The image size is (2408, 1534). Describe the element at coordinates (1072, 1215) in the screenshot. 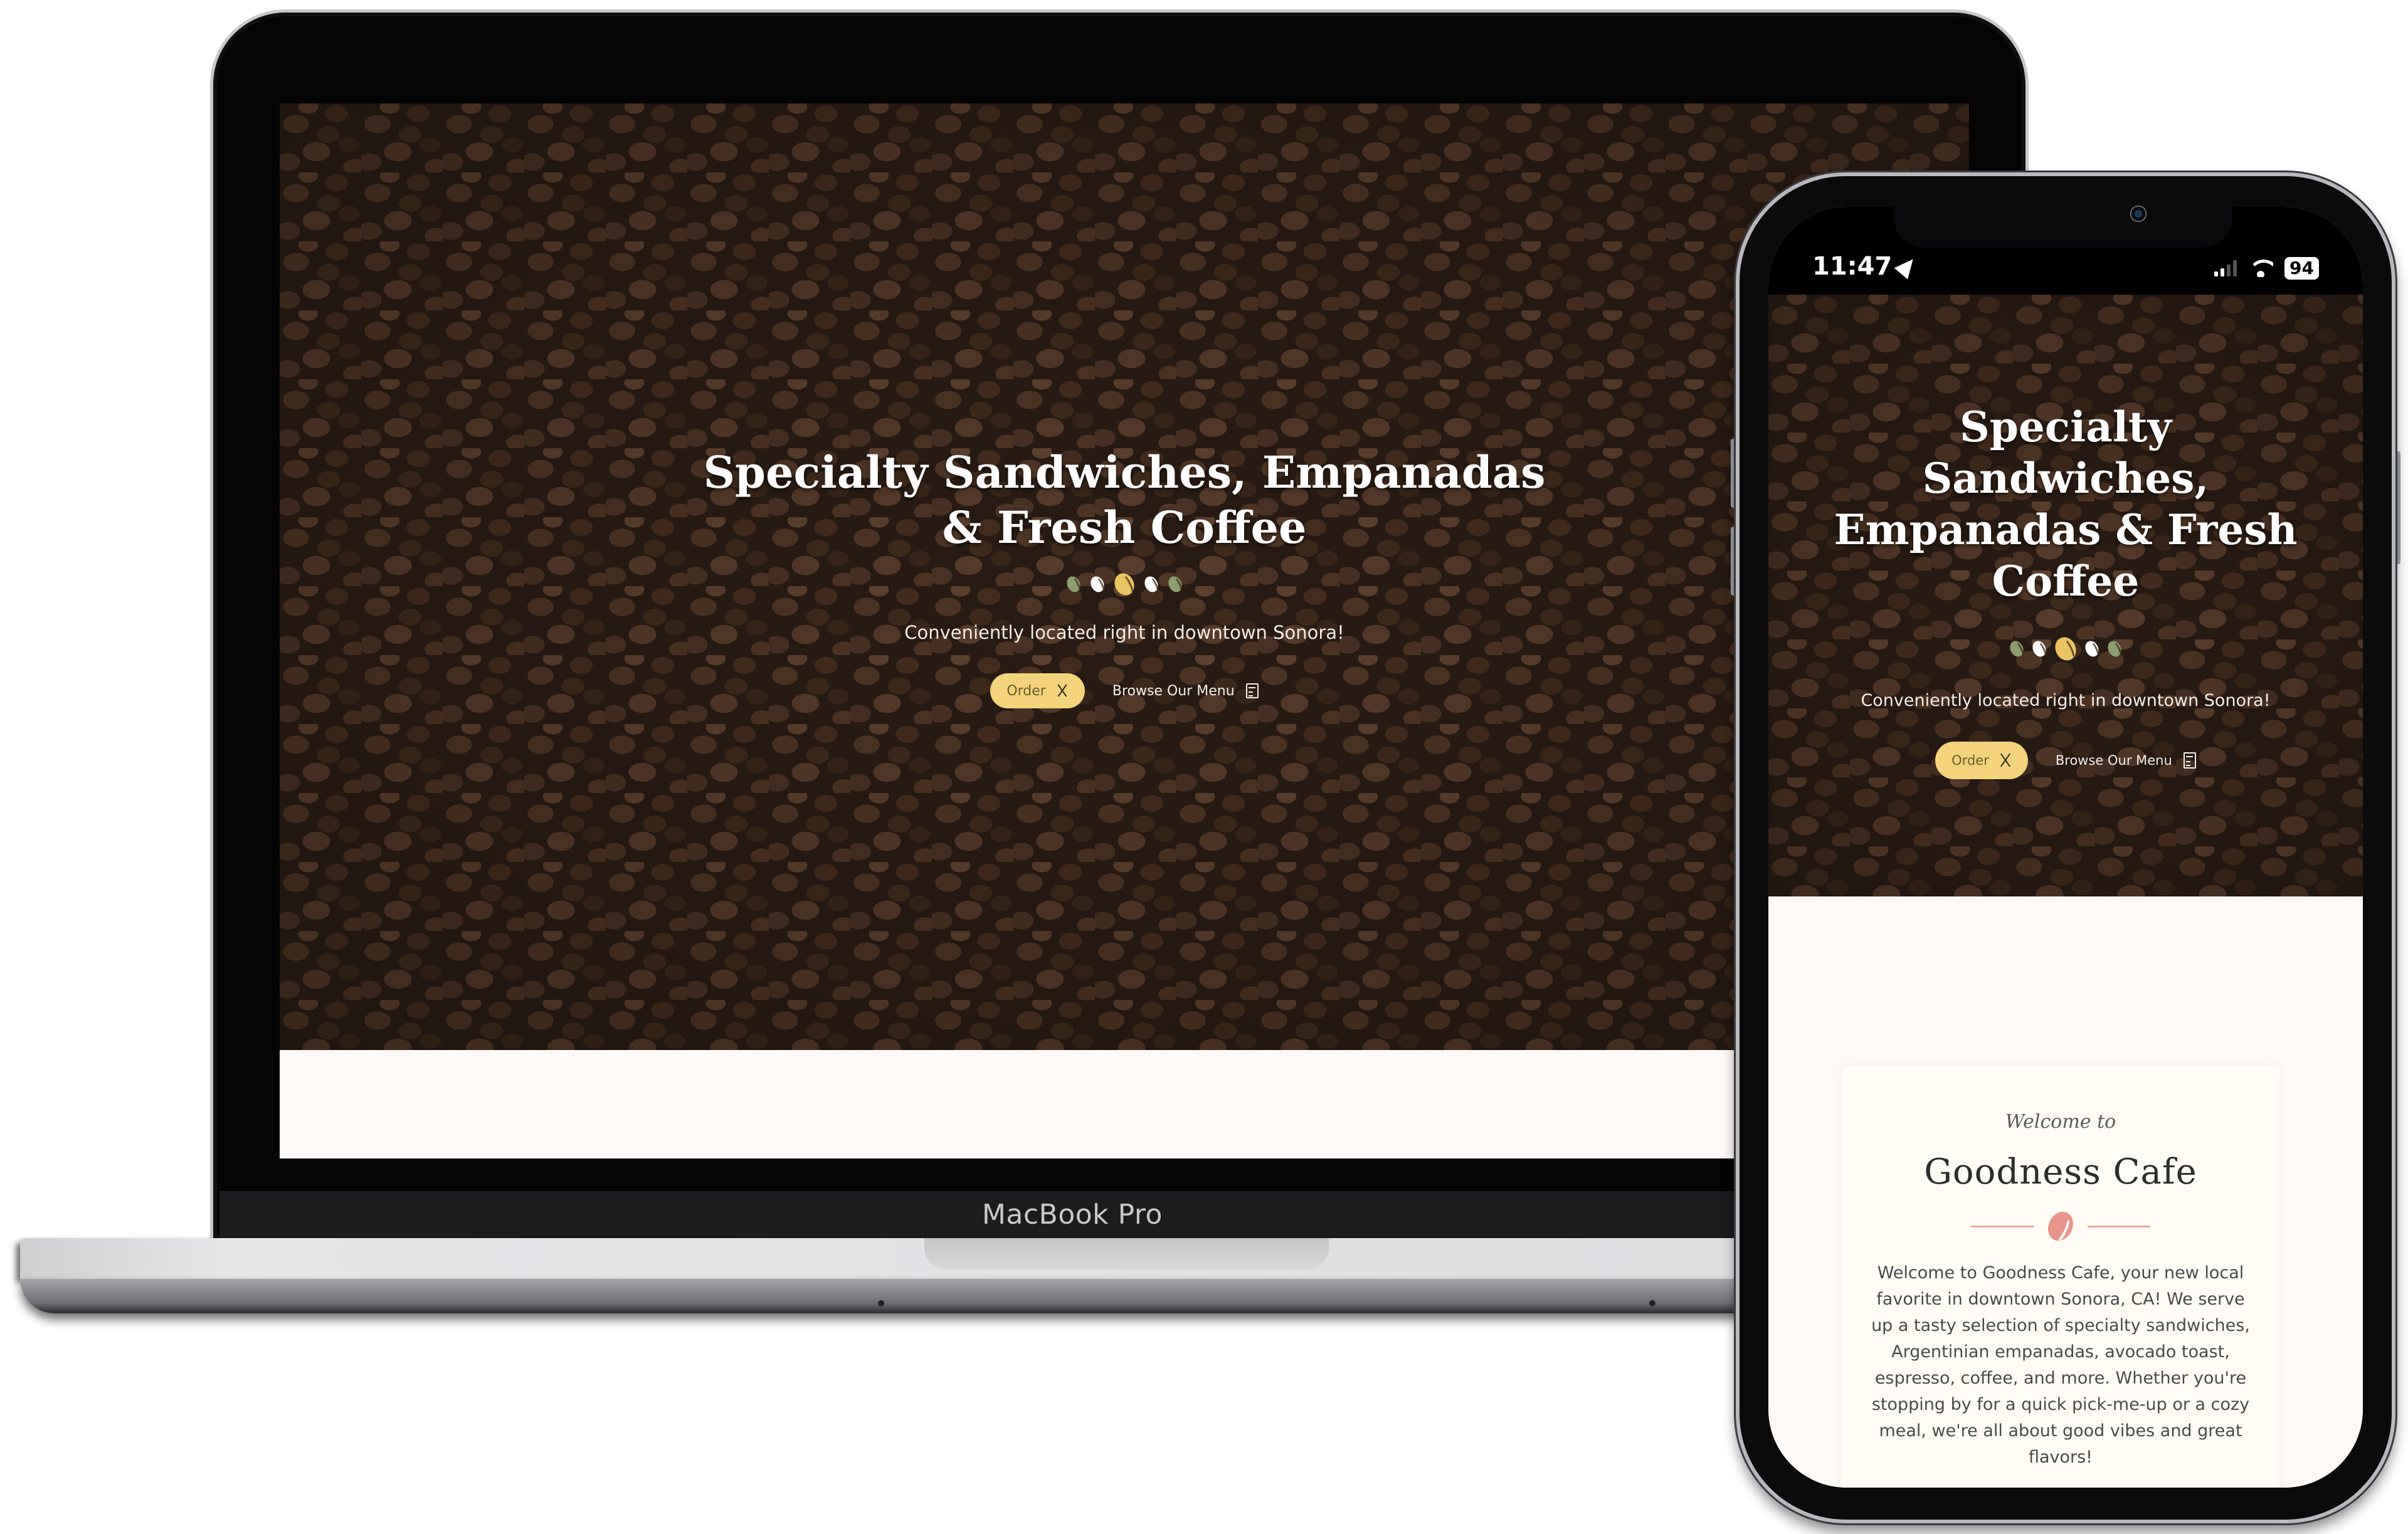

I see `laptop-model-label: MacBook Pro` at that location.